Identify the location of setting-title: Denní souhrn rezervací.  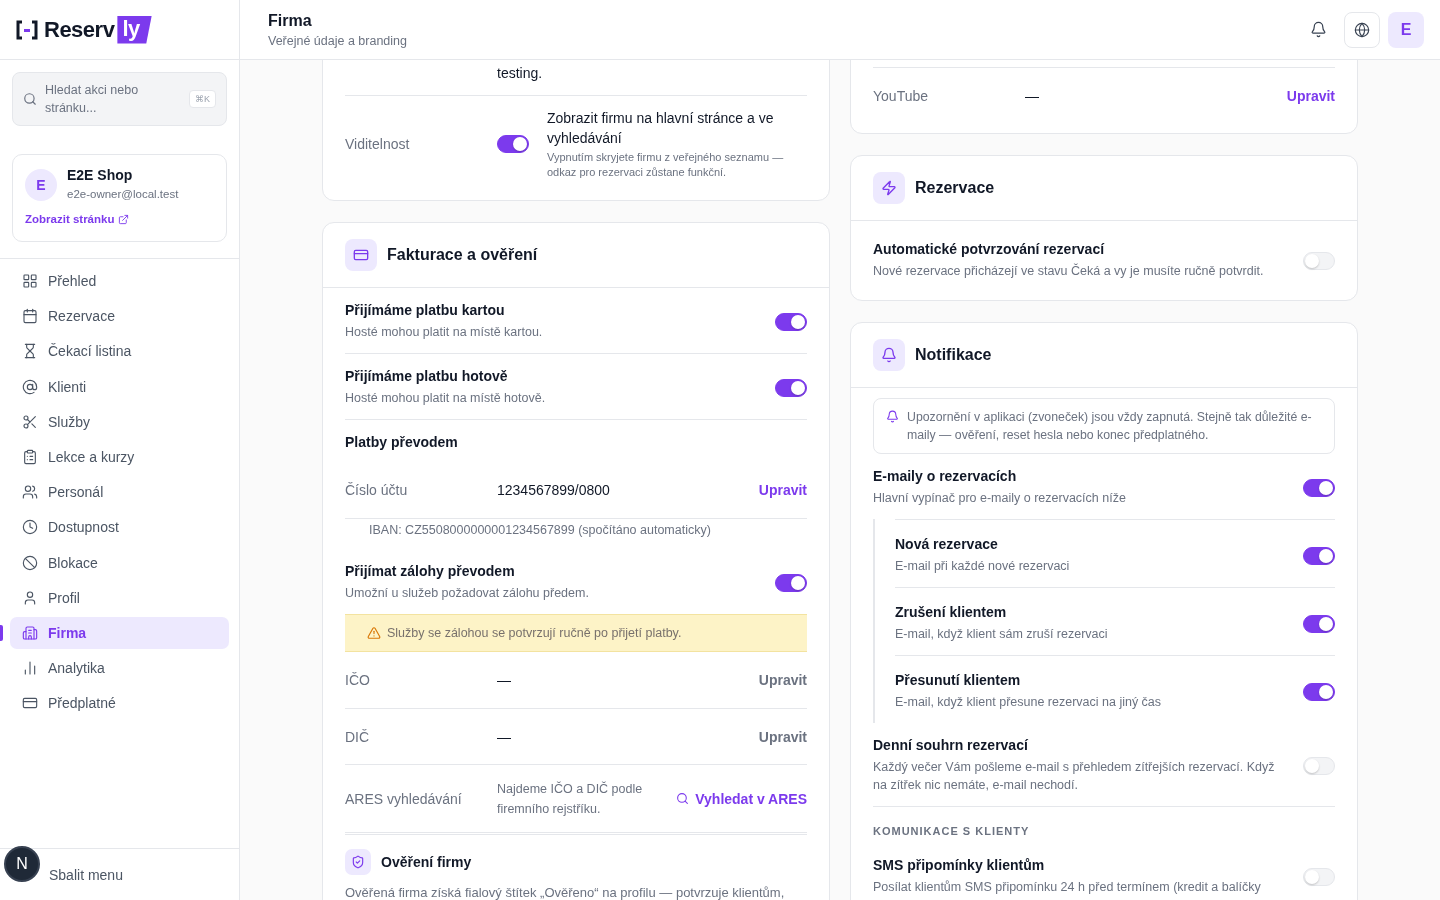
(951, 745).